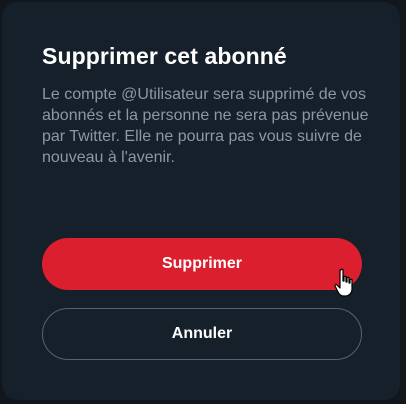 Image resolution: width=406 pixels, height=404 pixels. I want to click on hand-pointer-cursor-icon, so click(343, 282).